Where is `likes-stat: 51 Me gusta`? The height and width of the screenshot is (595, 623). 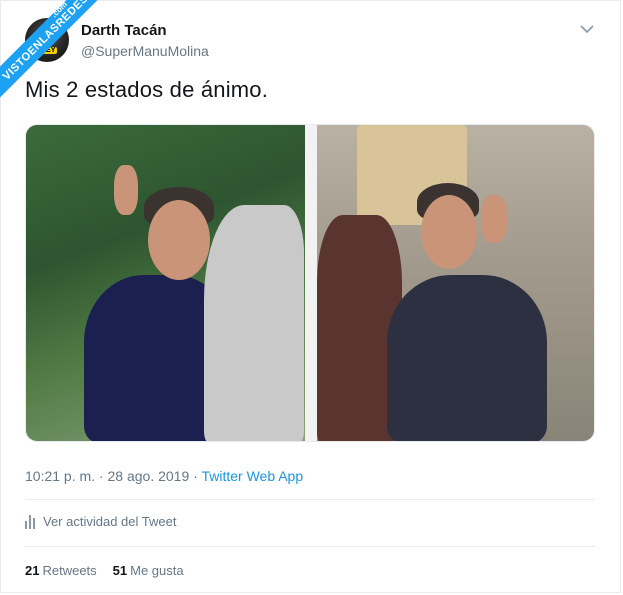
likes-stat: 51 Me gusta is located at coordinates (148, 570).